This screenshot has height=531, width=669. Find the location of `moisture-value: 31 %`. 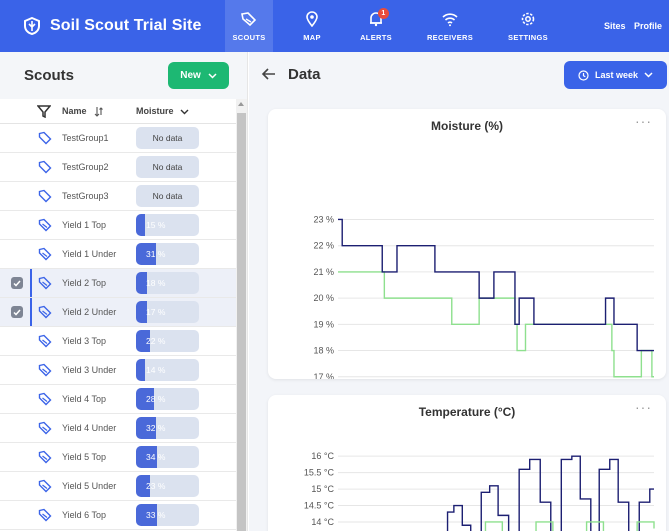

moisture-value: 31 % is located at coordinates (156, 254).